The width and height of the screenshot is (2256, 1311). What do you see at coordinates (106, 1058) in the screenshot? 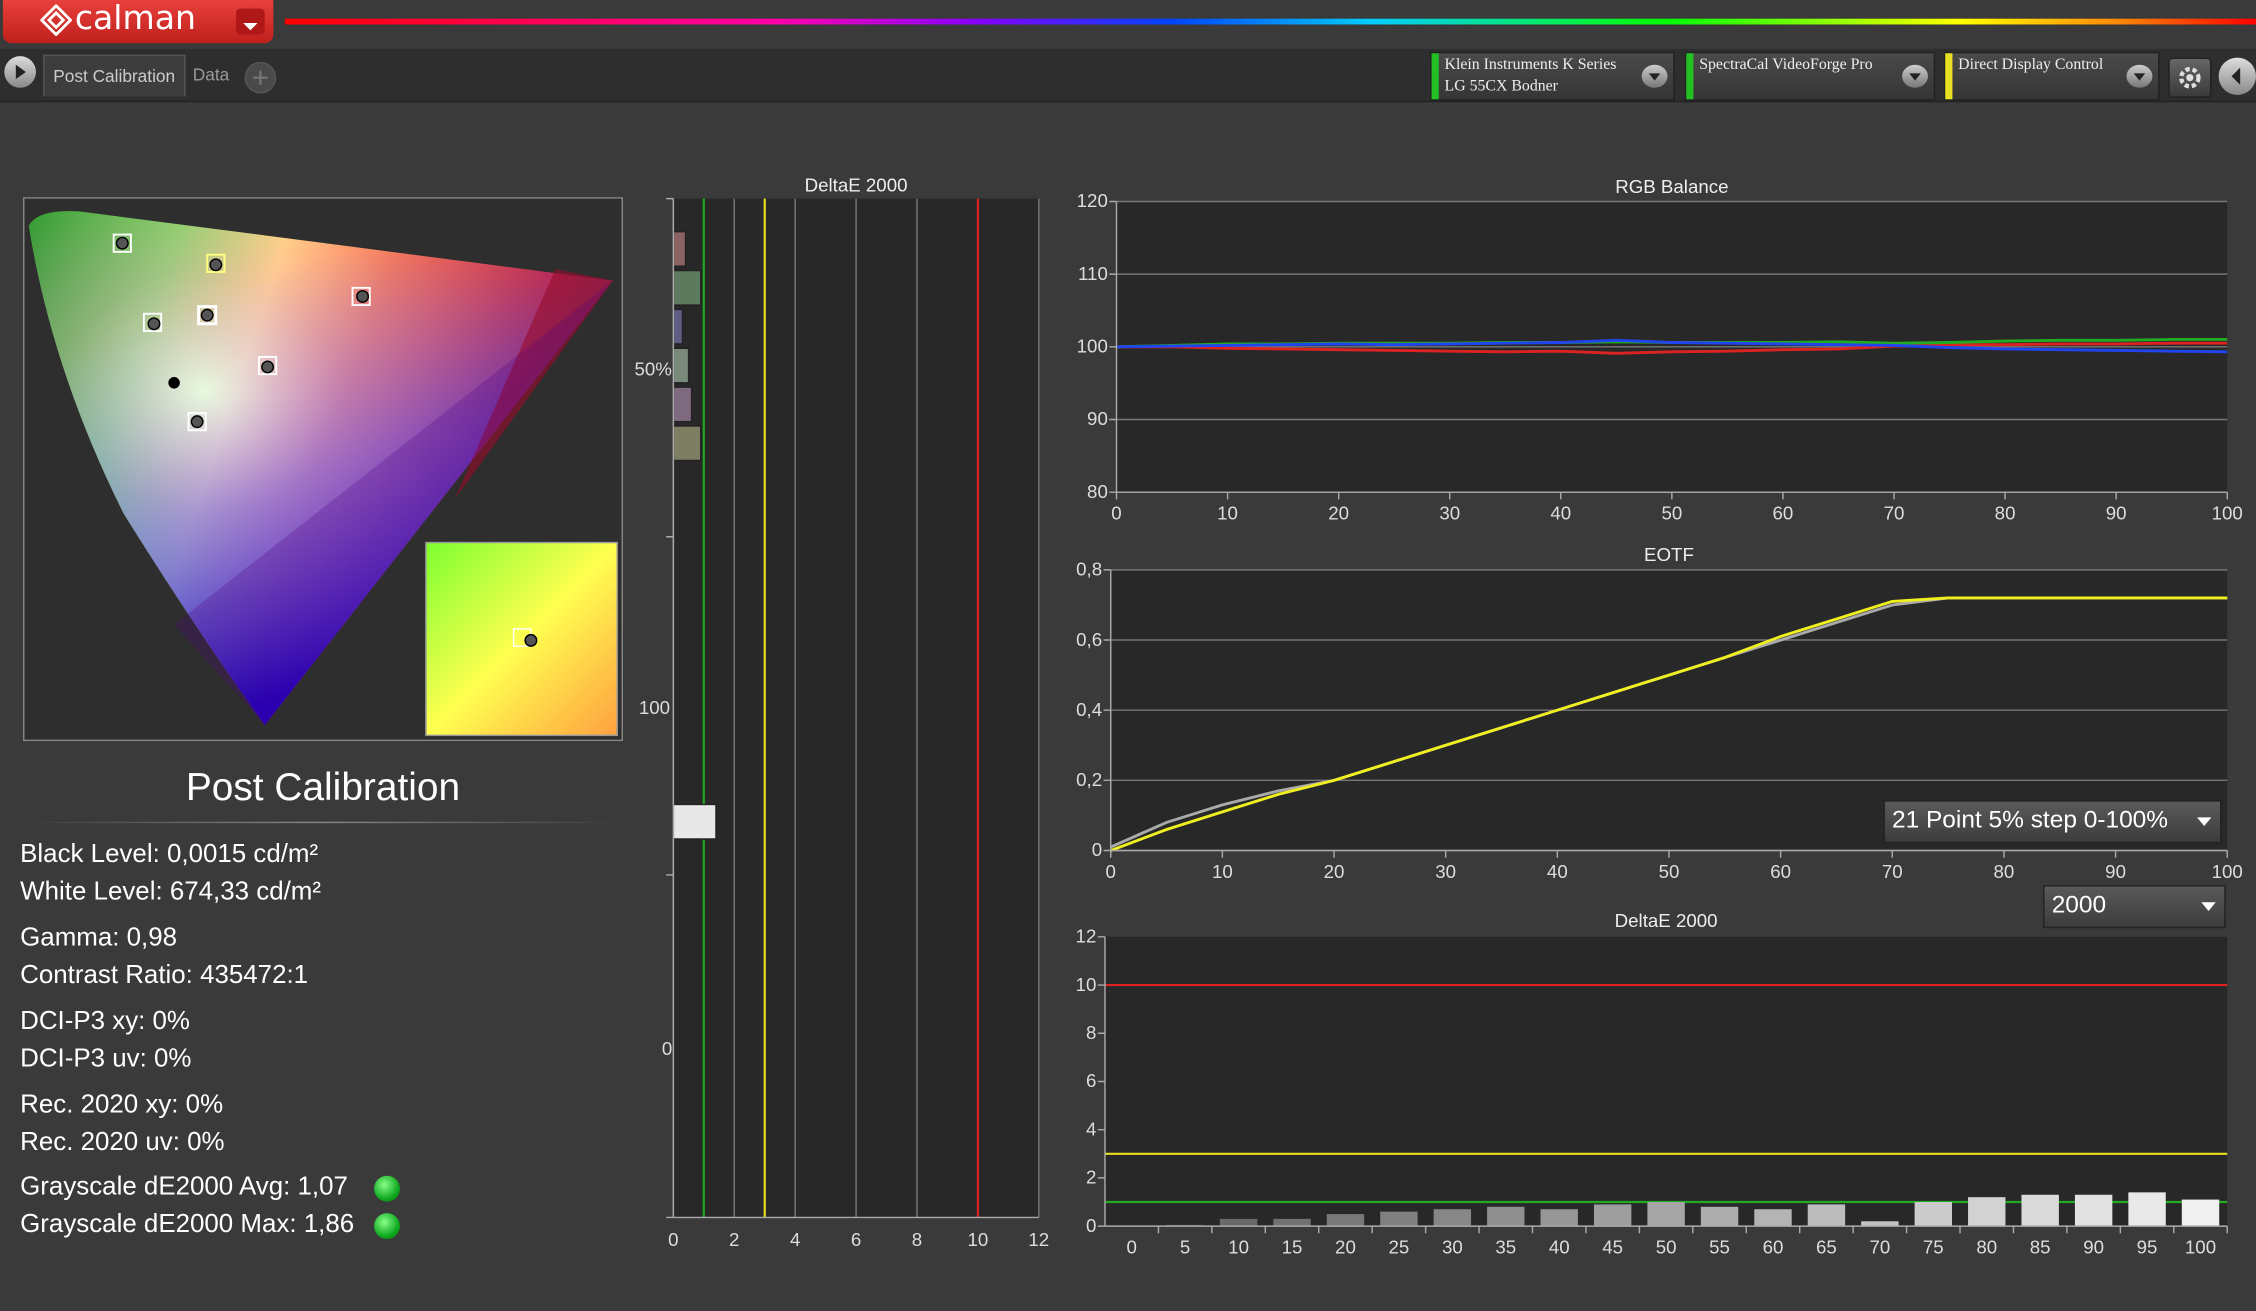
I see `dcip3-uv-stat: DCI-P3 uv: 0%` at bounding box center [106, 1058].